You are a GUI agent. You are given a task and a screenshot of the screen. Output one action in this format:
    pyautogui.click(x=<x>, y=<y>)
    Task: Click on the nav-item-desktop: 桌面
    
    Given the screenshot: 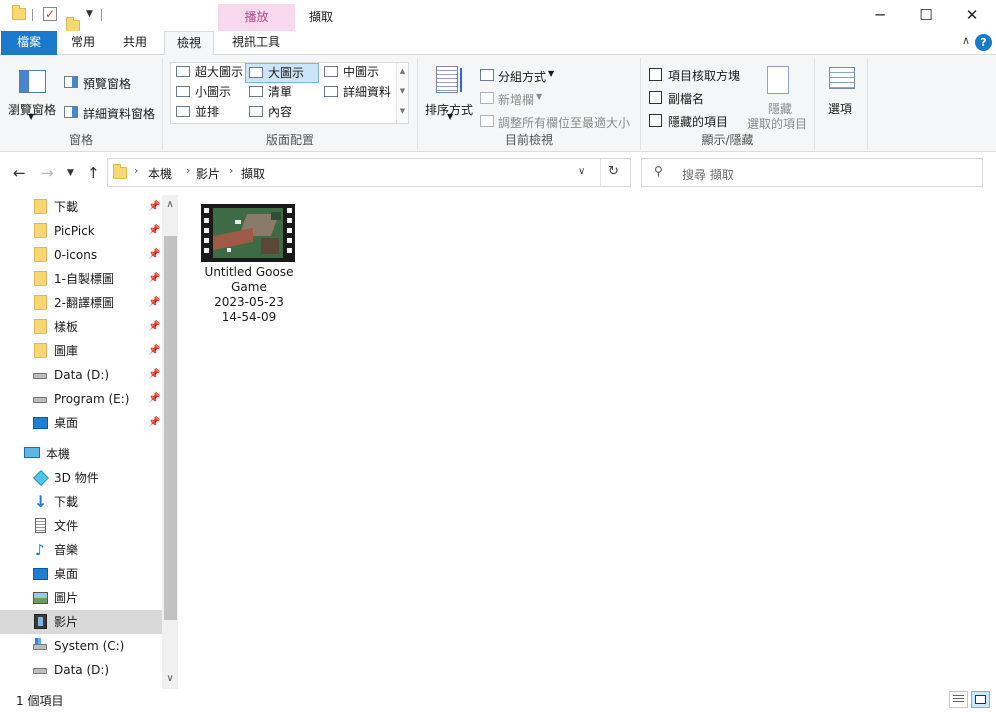 What is the action you would take?
    pyautogui.click(x=81, y=574)
    